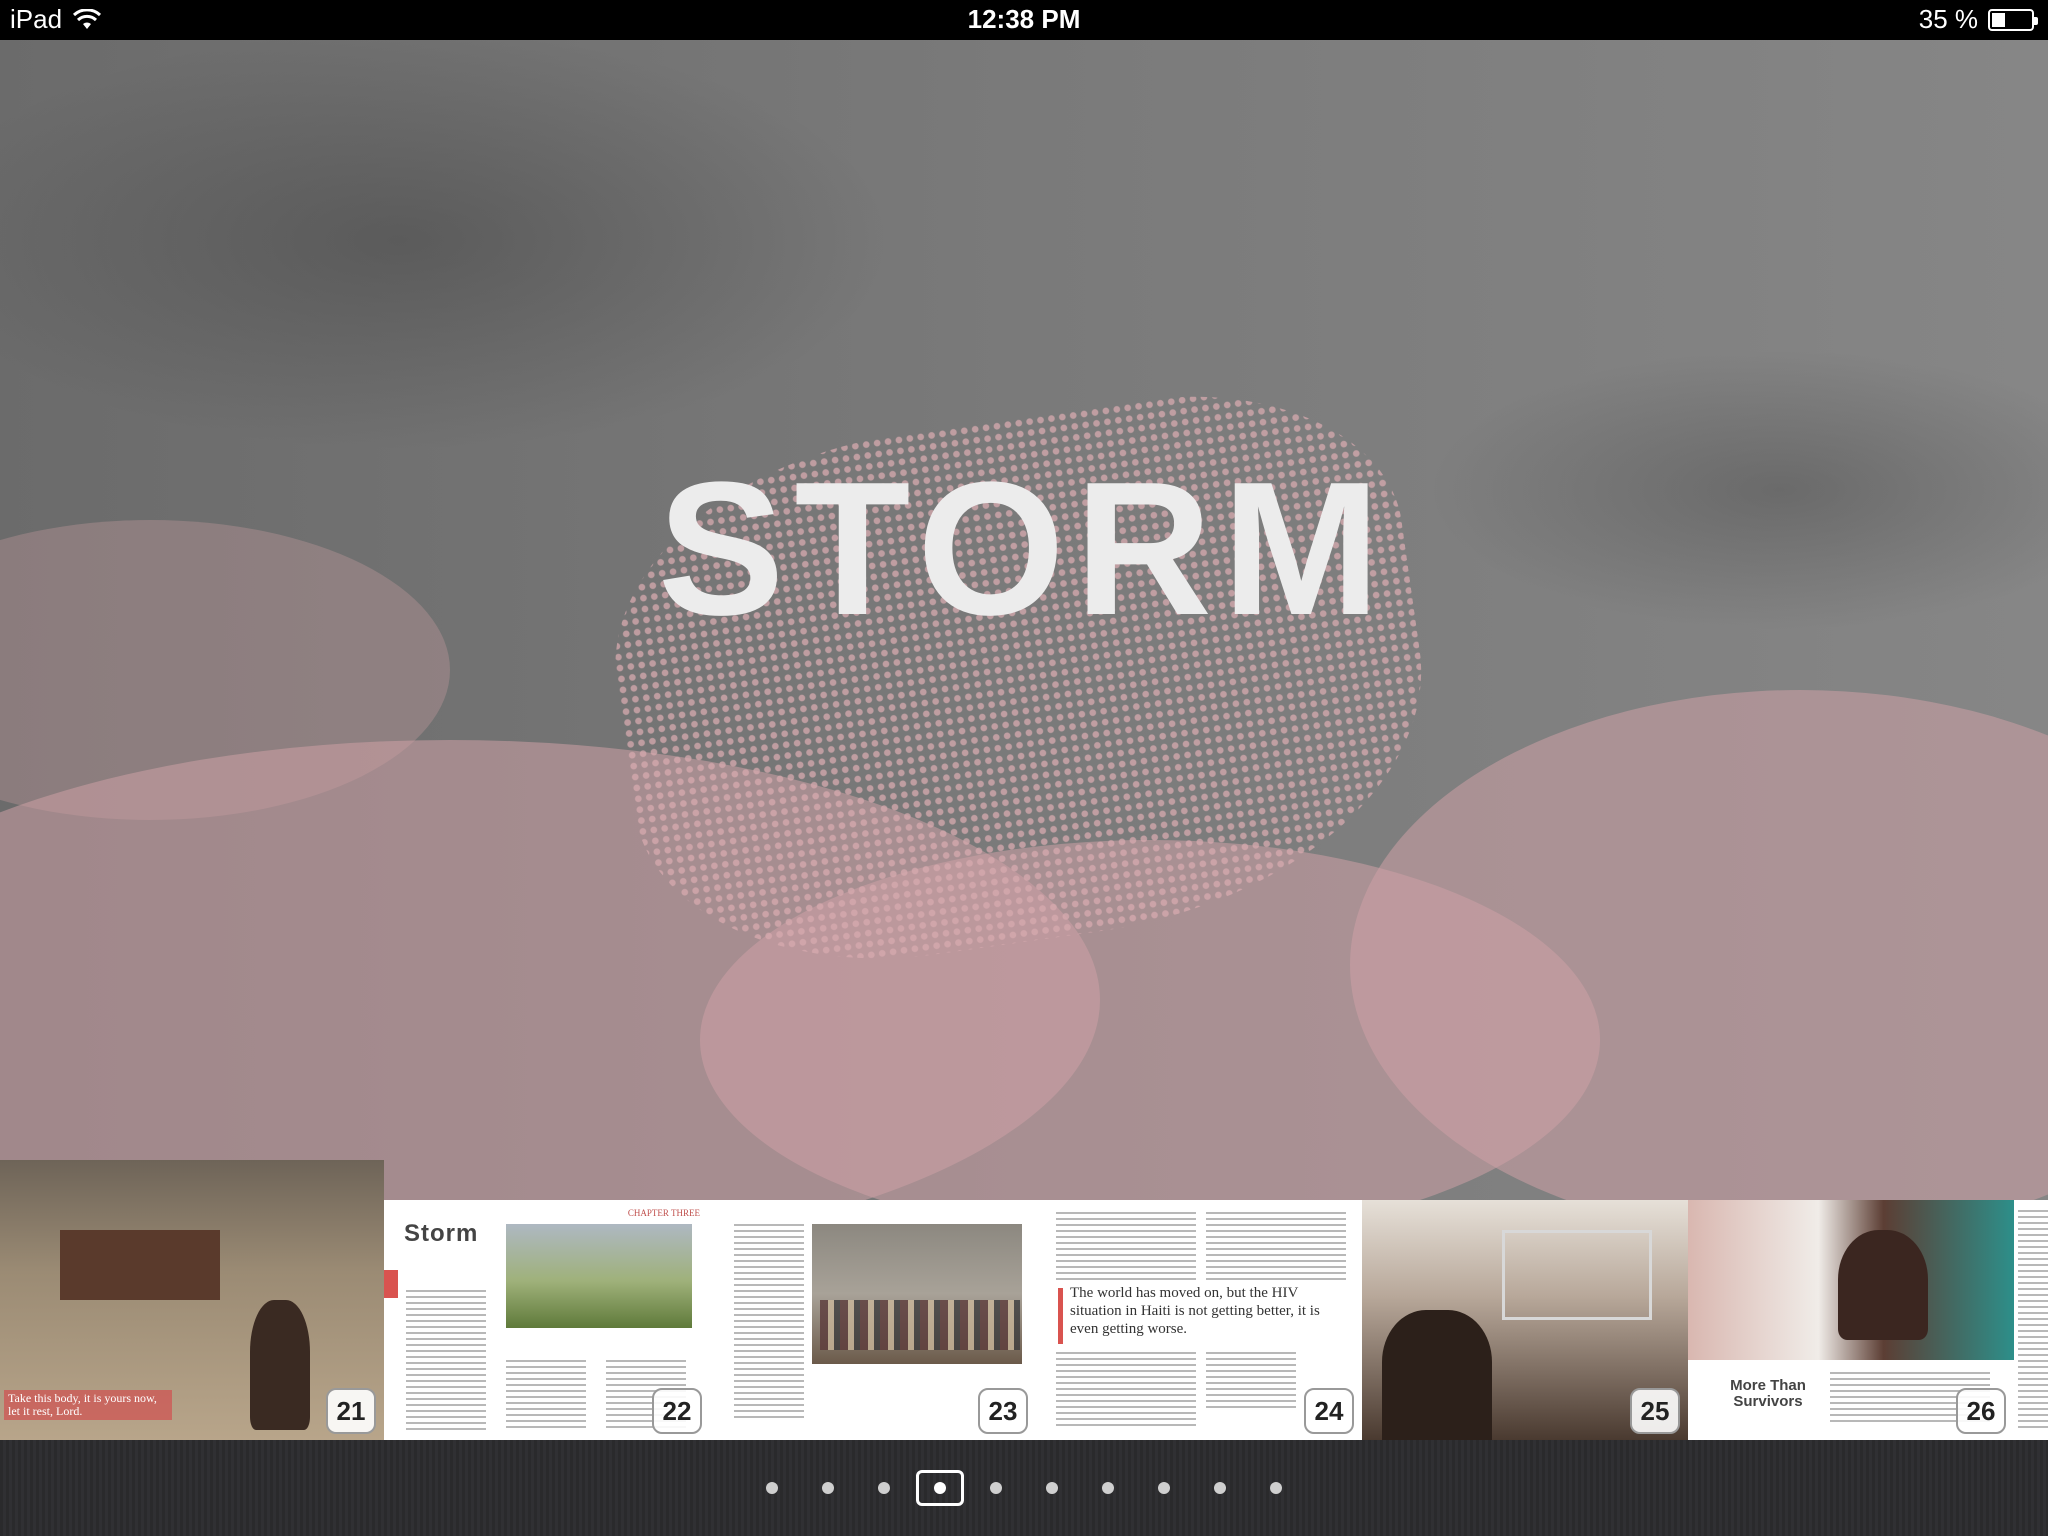 The height and width of the screenshot is (1536, 2048). What do you see at coordinates (677, 1411) in the screenshot?
I see `thumbnail-page-number: 22` at bounding box center [677, 1411].